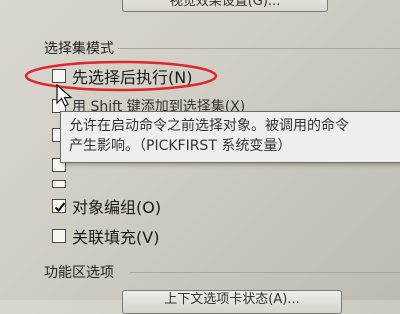 The image size is (400, 314). What do you see at coordinates (209, 126) in the screenshot?
I see `tooltip-line-1: 允许在启动命令之前选择对象。被调用的命令` at bounding box center [209, 126].